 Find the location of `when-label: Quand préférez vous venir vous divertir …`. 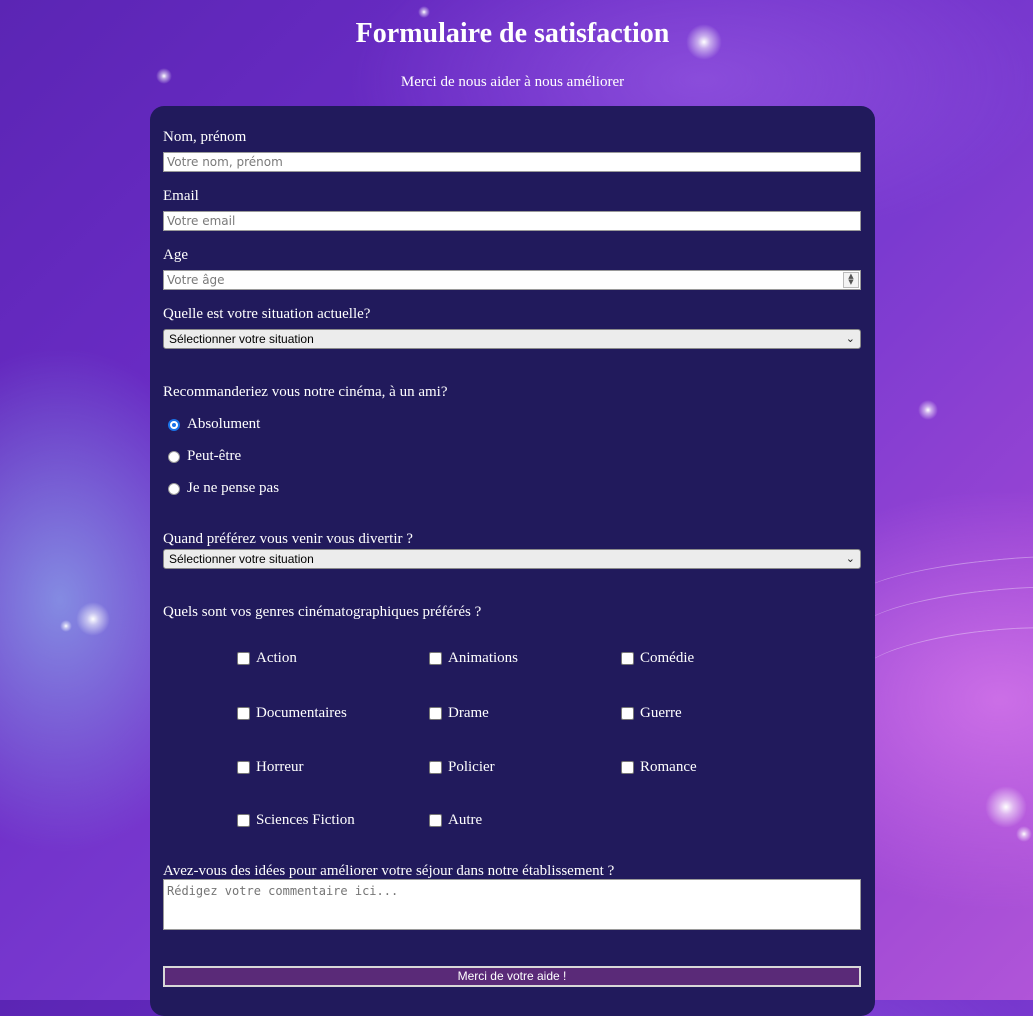

when-label: Quand préférez vous venir vous divertir … is located at coordinates (288, 539).